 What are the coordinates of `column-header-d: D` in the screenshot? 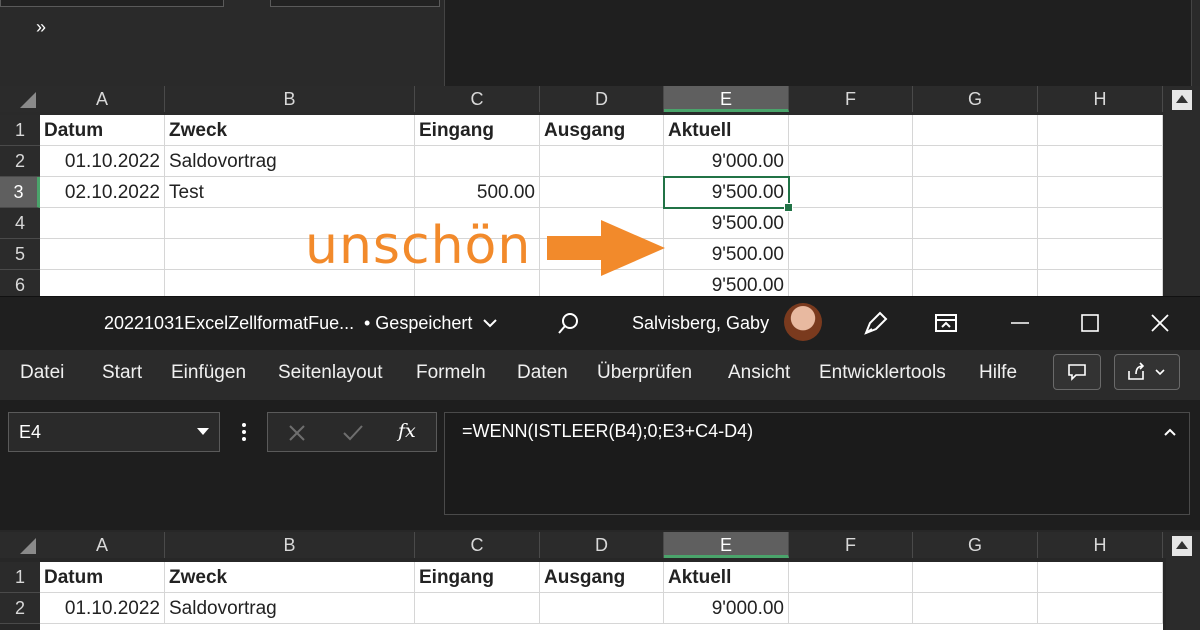 It's located at (602, 545).